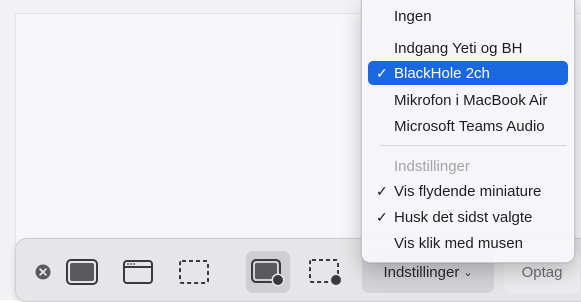 The height and width of the screenshot is (302, 581). I want to click on menu-separator, so click(473, 145).